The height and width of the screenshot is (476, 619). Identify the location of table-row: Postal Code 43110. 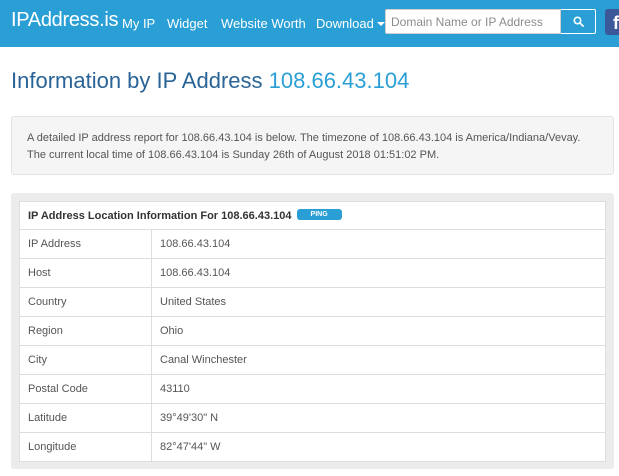
(312, 389).